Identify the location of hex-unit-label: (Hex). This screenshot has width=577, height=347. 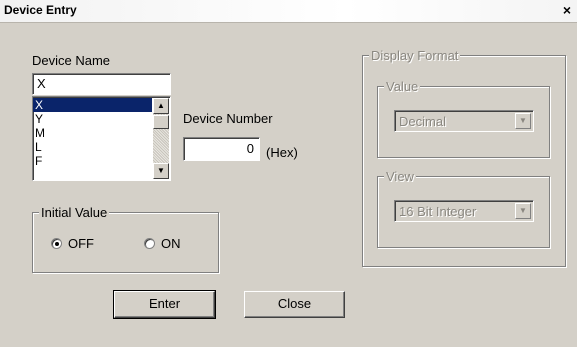
(282, 152).